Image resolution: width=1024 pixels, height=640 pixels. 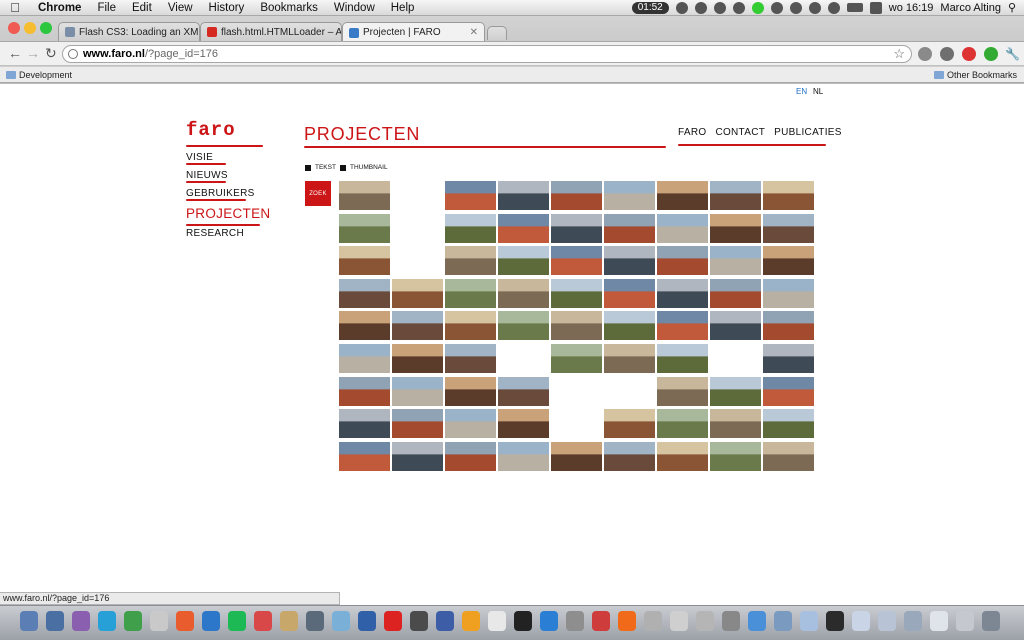 I want to click on faro-logo: faro, so click(x=211, y=130).